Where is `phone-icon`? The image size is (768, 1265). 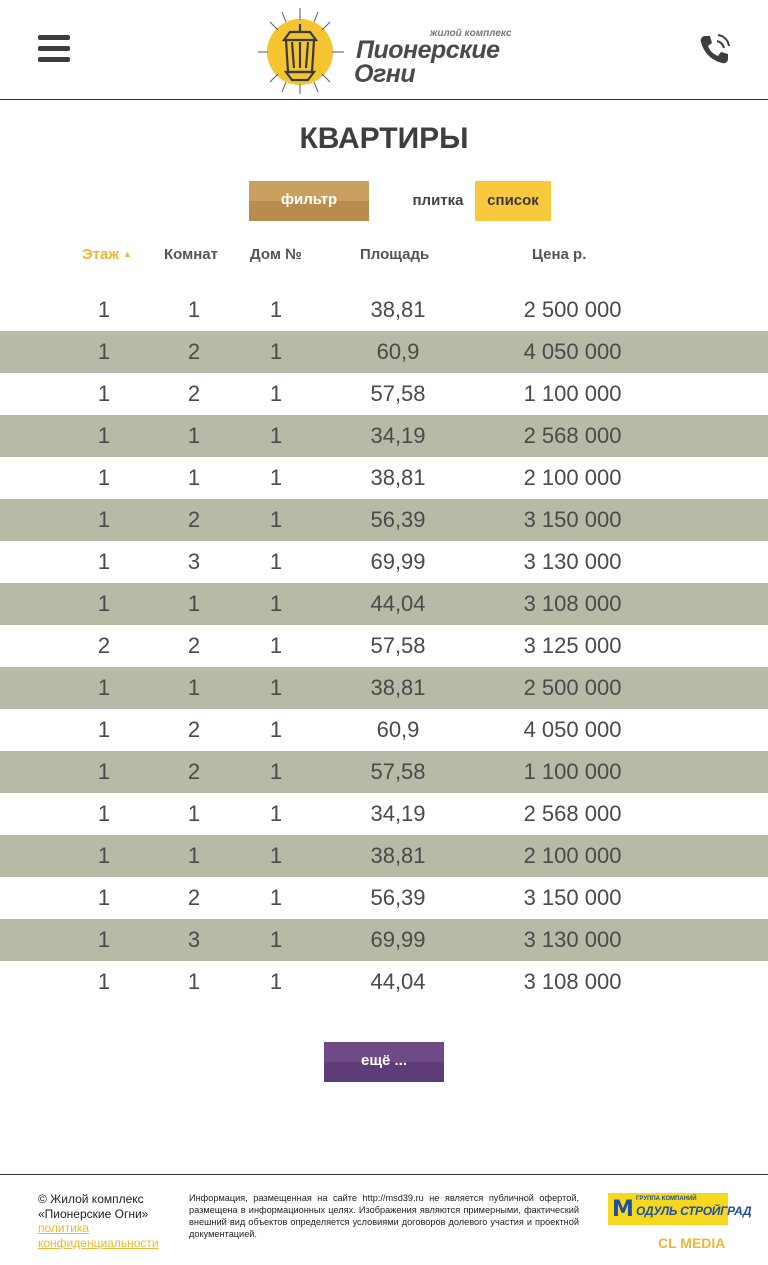 phone-icon is located at coordinates (714, 50).